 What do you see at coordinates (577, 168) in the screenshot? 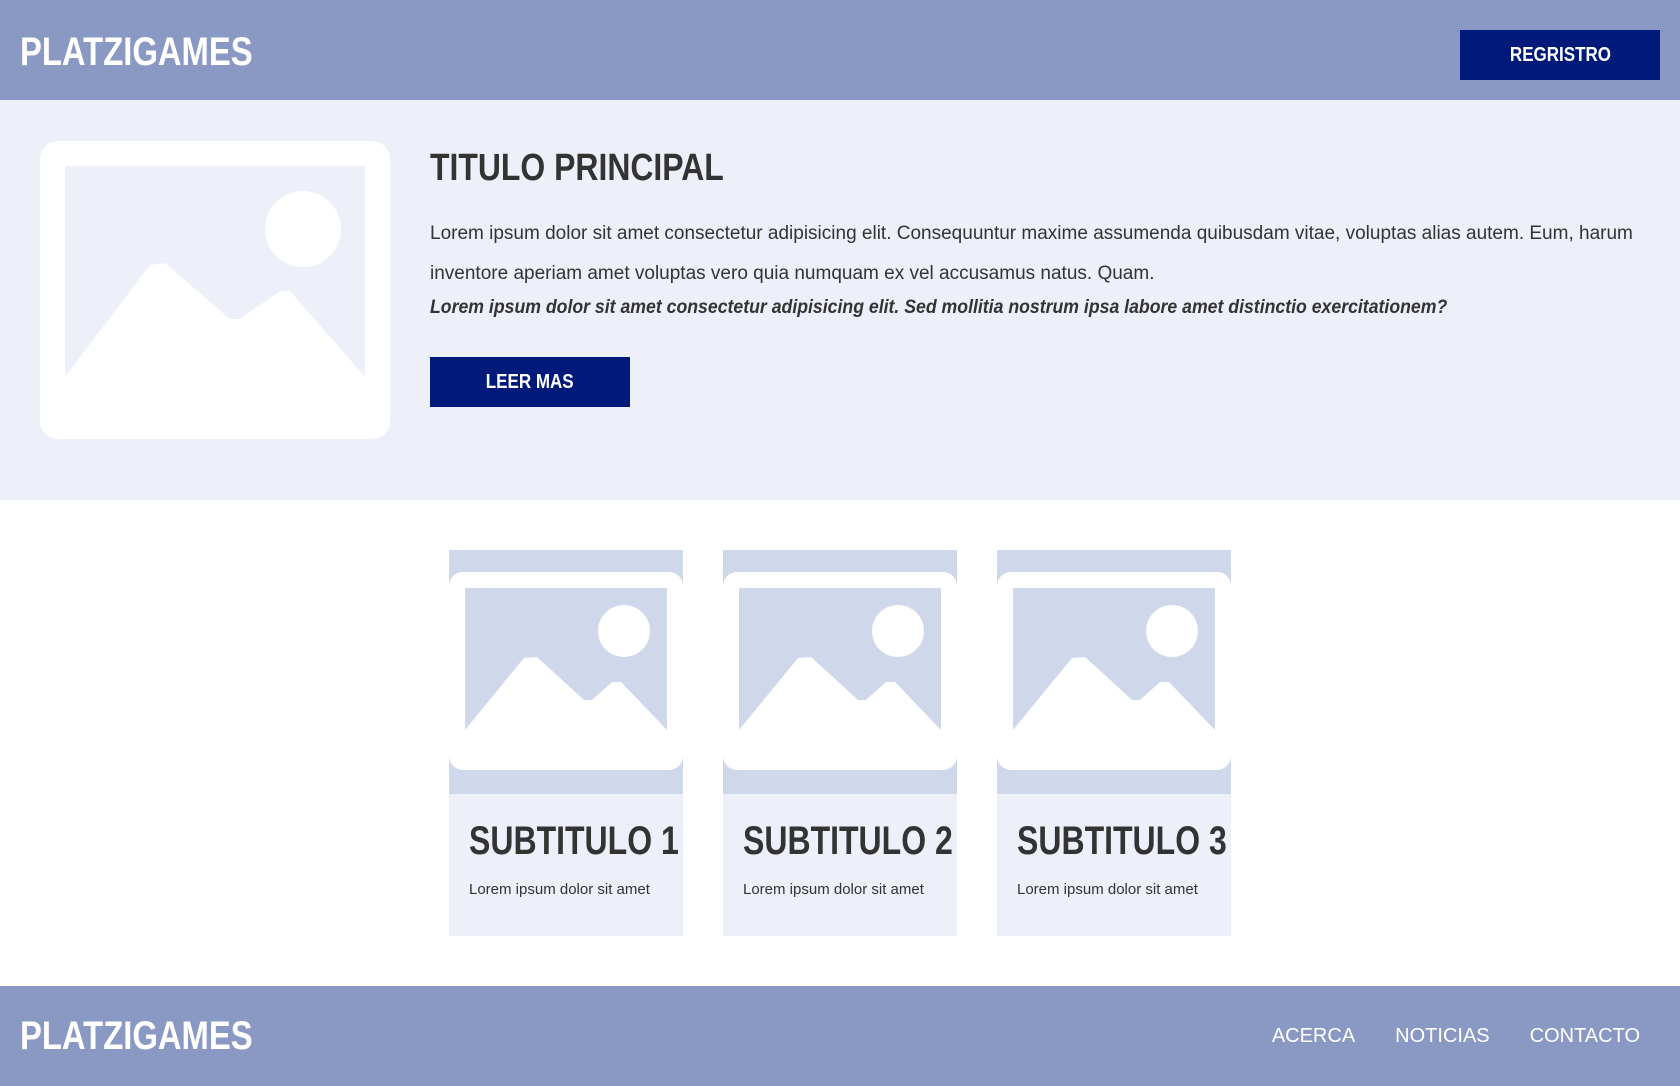
I see `page-title: TITULO PRINCIPAL` at bounding box center [577, 168].